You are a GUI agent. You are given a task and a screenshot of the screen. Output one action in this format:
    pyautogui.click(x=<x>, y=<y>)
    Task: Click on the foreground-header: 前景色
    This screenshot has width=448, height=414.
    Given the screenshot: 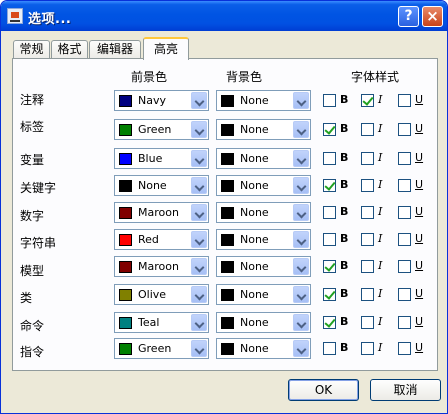 What is the action you would take?
    pyautogui.click(x=149, y=77)
    